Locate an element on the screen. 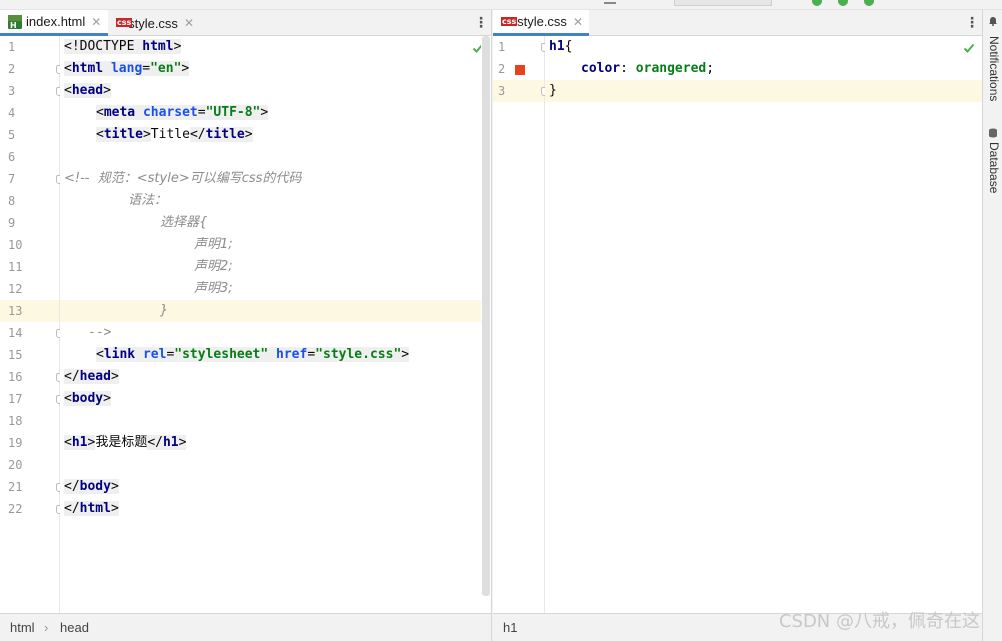 The width and height of the screenshot is (1002, 641). line-number: 12 is located at coordinates (15, 289).